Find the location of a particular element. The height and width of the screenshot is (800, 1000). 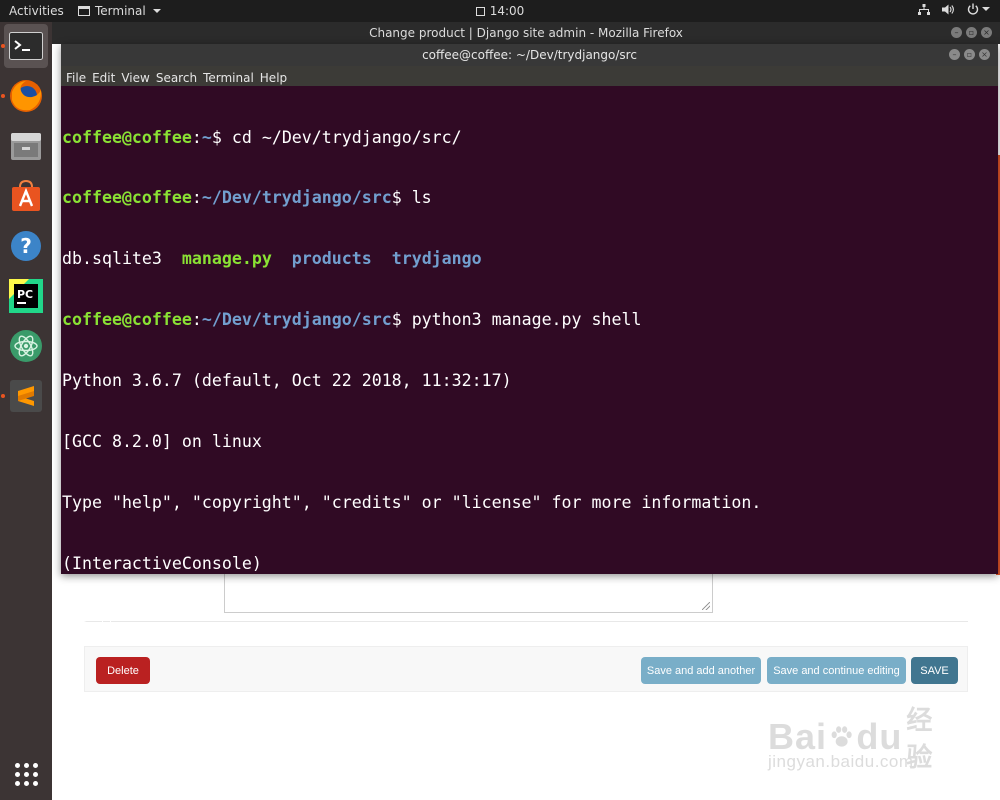

menu-file: File is located at coordinates (76, 76).